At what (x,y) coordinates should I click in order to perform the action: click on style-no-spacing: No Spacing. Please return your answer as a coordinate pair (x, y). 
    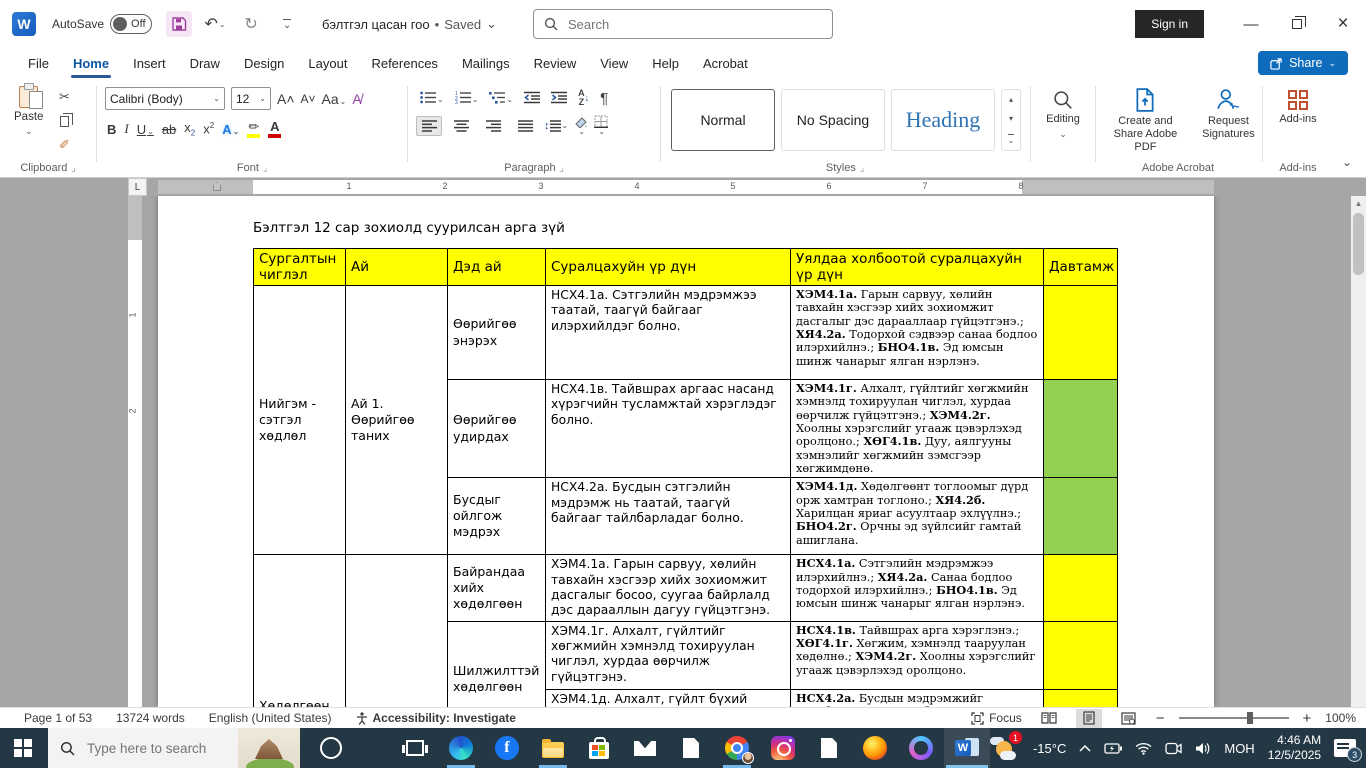
    Looking at the image, I should click on (833, 120).